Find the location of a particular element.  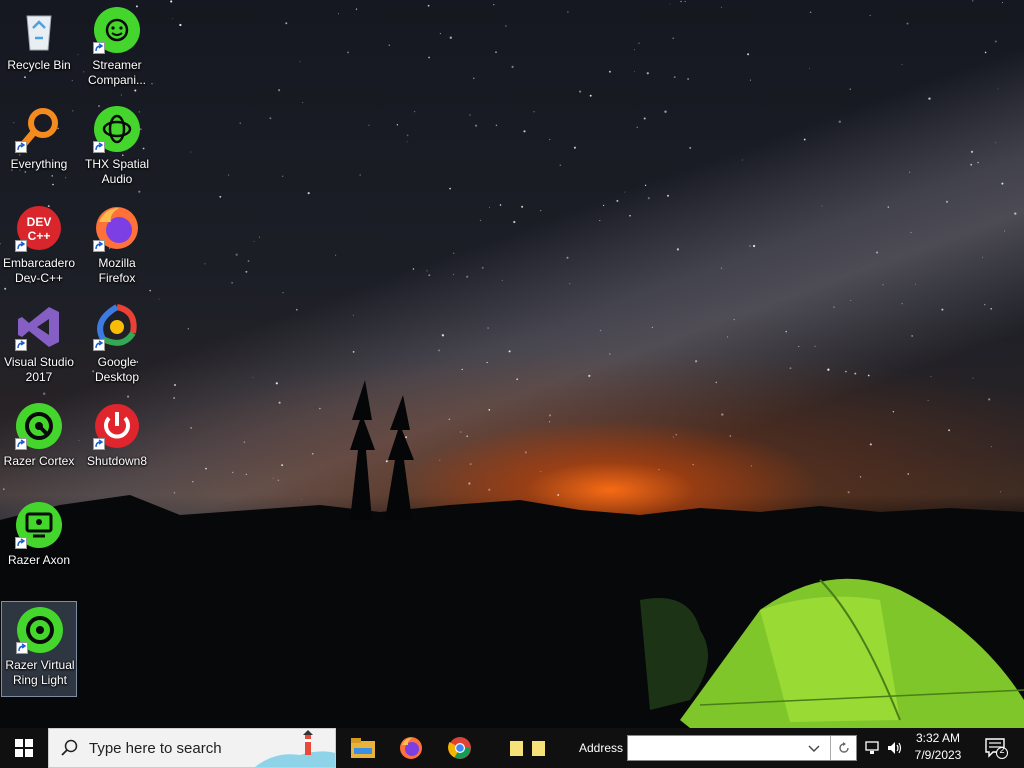

desktop-icon-recycle-bin: Recycle Bin is located at coordinates (39, 50).